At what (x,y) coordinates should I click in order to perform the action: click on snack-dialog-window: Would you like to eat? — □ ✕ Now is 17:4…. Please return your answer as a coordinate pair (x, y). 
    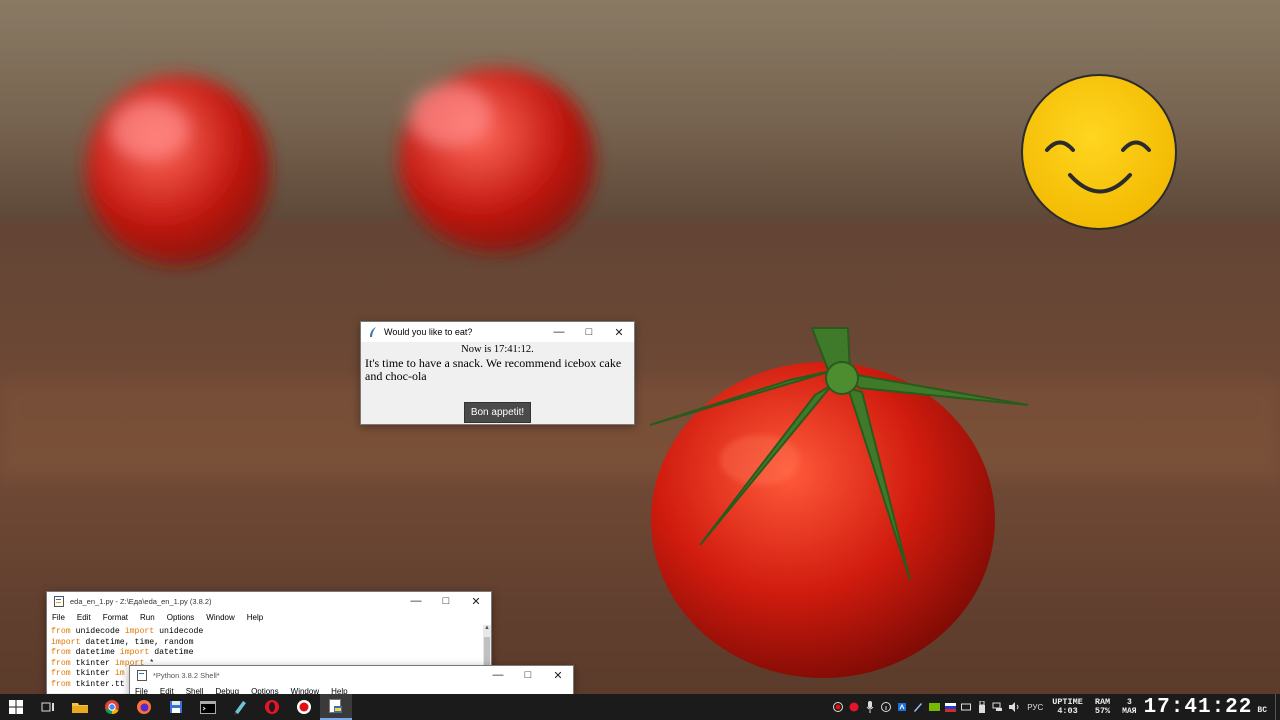
    Looking at the image, I should click on (497, 373).